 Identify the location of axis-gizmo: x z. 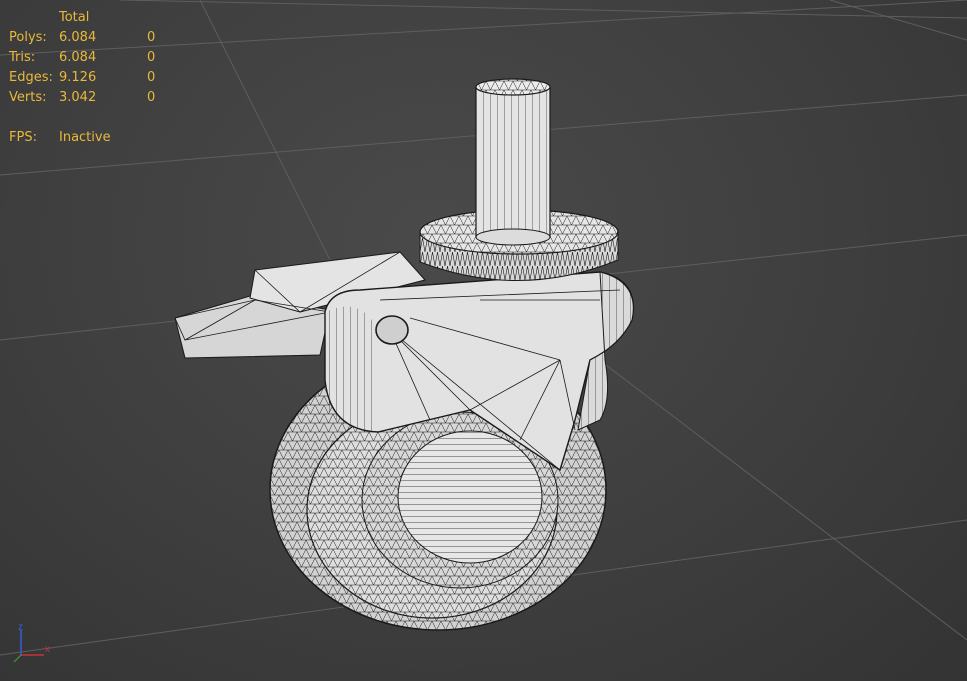
(31, 642).